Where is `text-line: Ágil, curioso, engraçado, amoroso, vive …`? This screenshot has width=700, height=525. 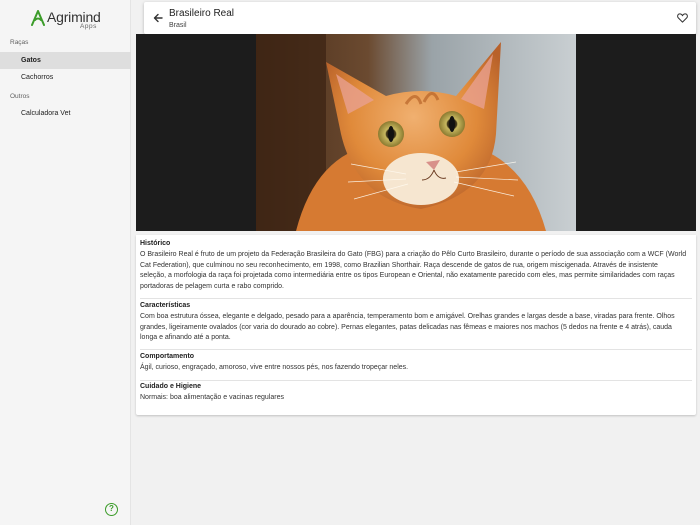 text-line: Ágil, curioso, engraçado, amoroso, vive … is located at coordinates (274, 367).